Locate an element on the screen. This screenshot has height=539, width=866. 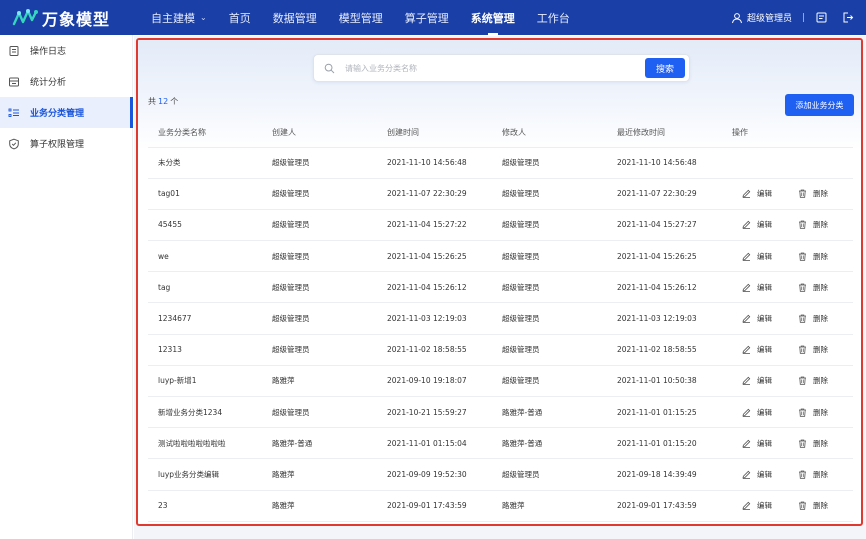
cell-created: 2021-09-01 17:43:59 is located at coordinates (434, 506).